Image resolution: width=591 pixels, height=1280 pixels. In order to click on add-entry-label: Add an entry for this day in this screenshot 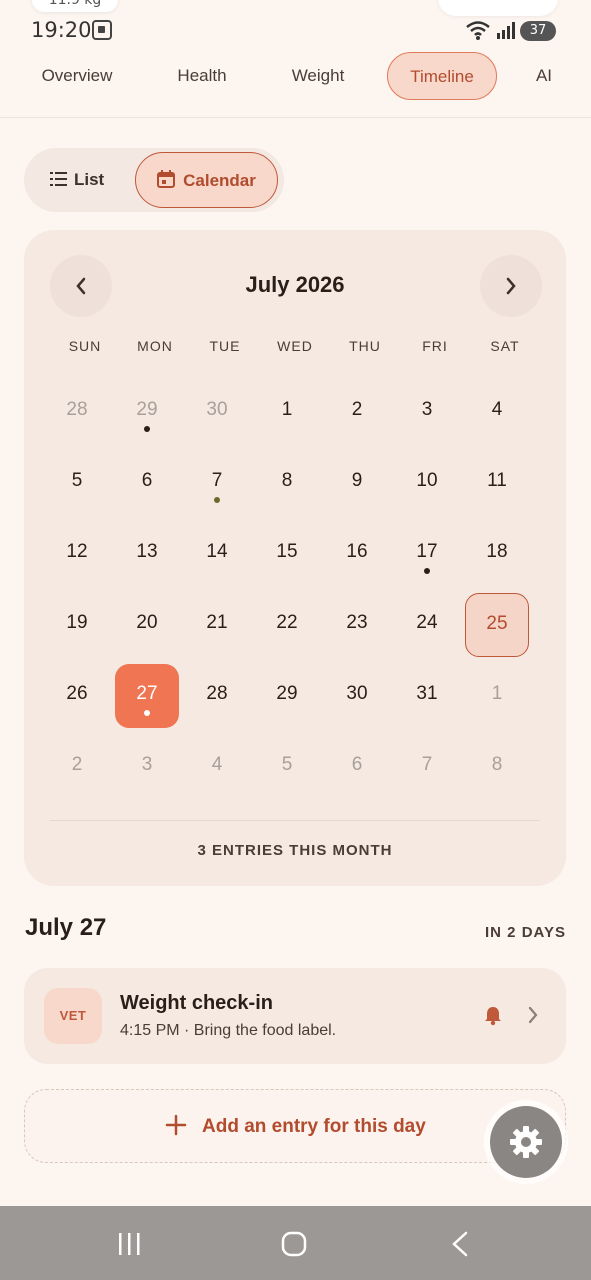, I will do `click(314, 1126)`.